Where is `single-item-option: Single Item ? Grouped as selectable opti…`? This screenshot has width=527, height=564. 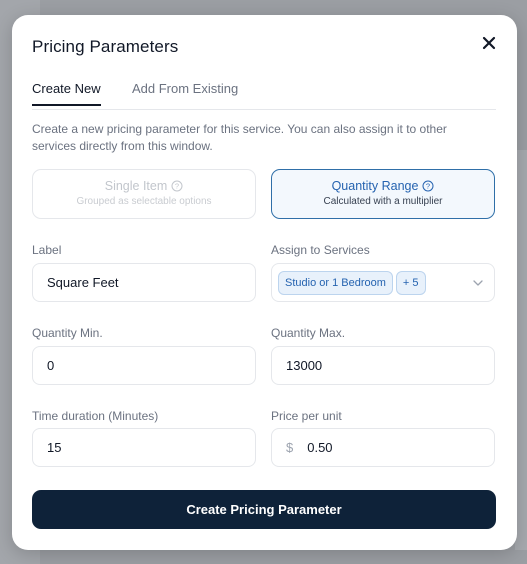
single-item-option: Single Item ? Grouped as selectable opti… is located at coordinates (144, 194).